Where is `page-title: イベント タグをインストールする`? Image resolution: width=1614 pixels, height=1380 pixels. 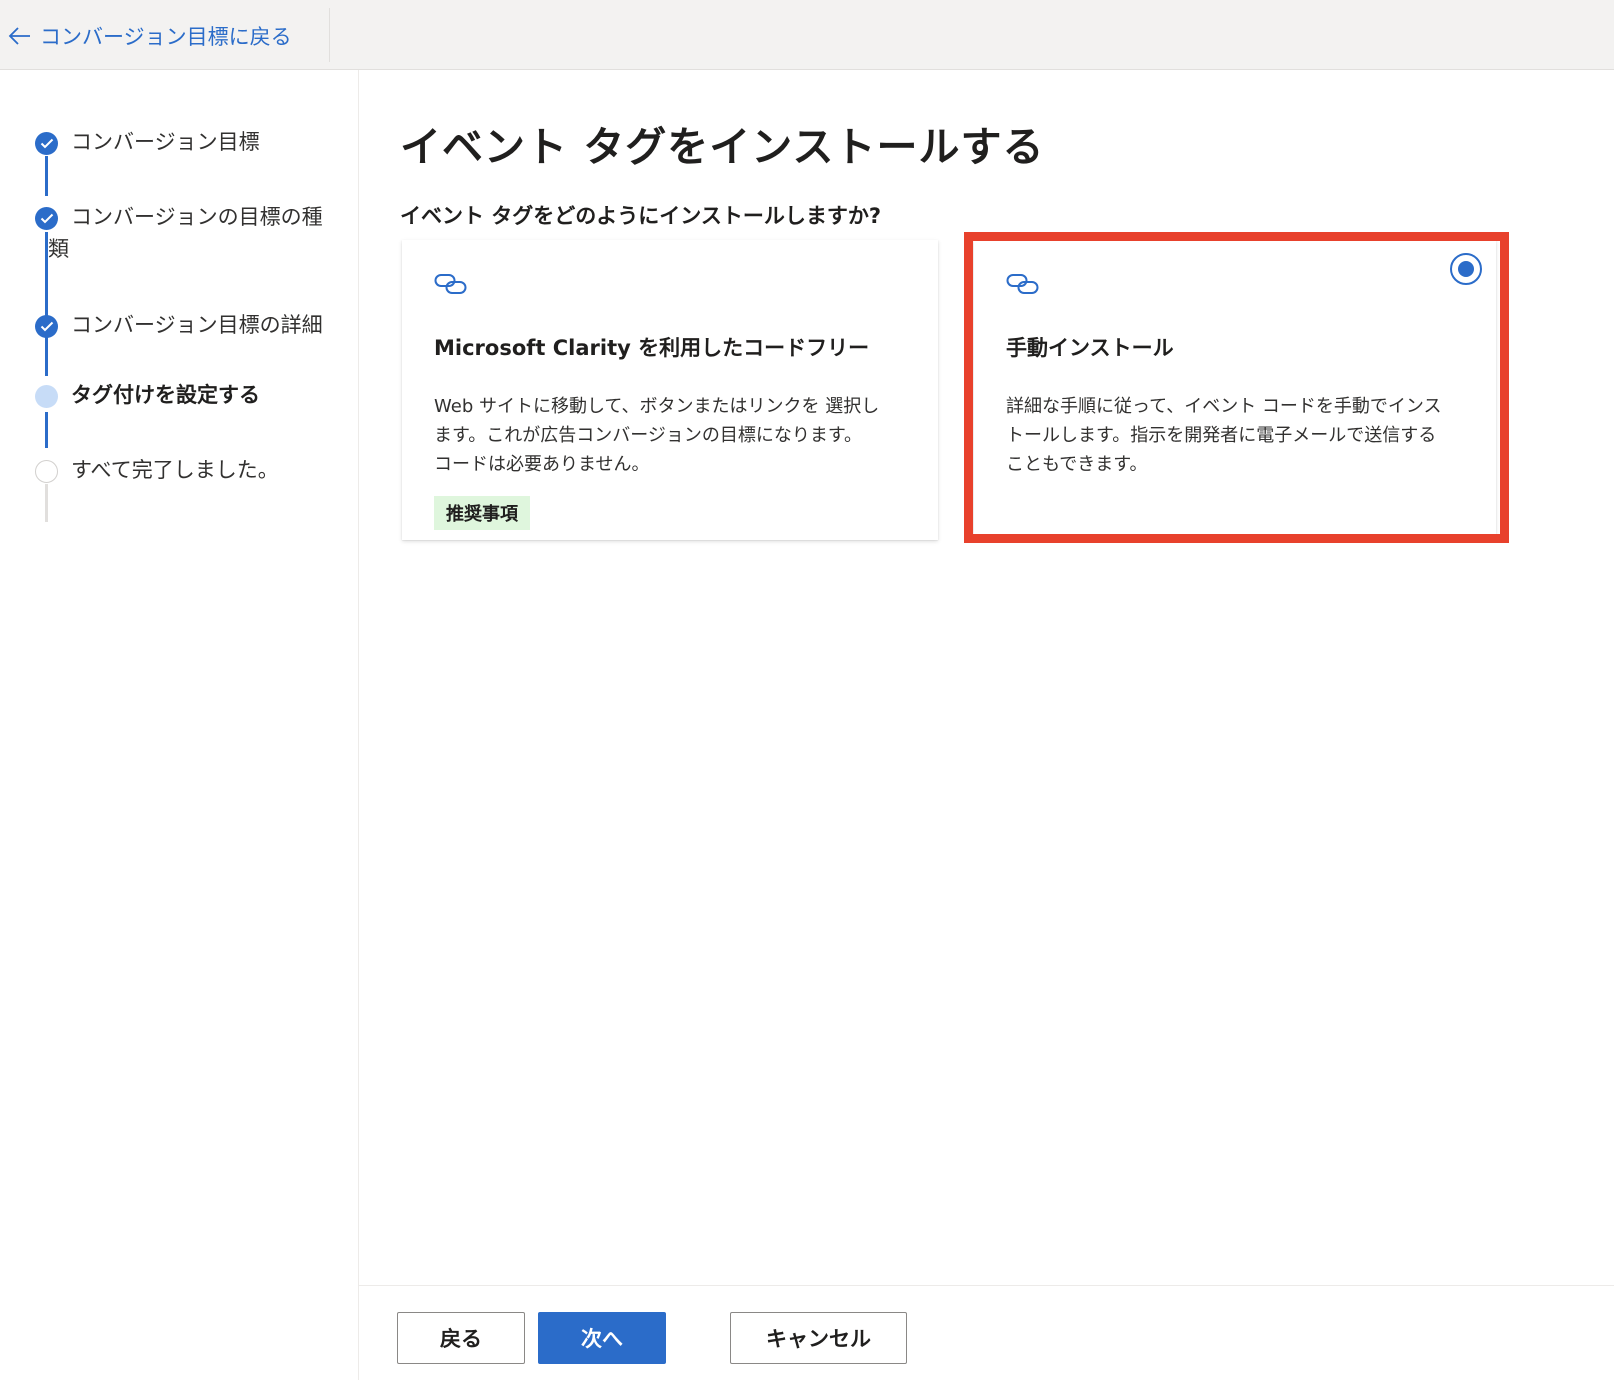
page-title: イベント タグをインストールする is located at coordinates (722, 147).